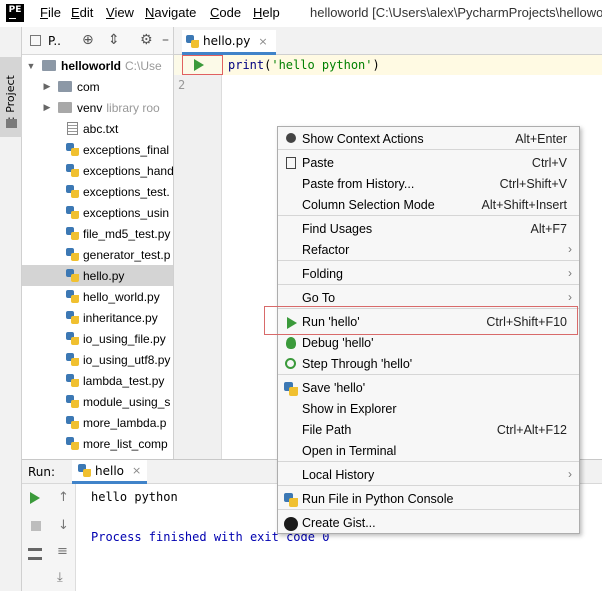  I want to click on tree-file-item: more_lambda.p, so click(97, 422).